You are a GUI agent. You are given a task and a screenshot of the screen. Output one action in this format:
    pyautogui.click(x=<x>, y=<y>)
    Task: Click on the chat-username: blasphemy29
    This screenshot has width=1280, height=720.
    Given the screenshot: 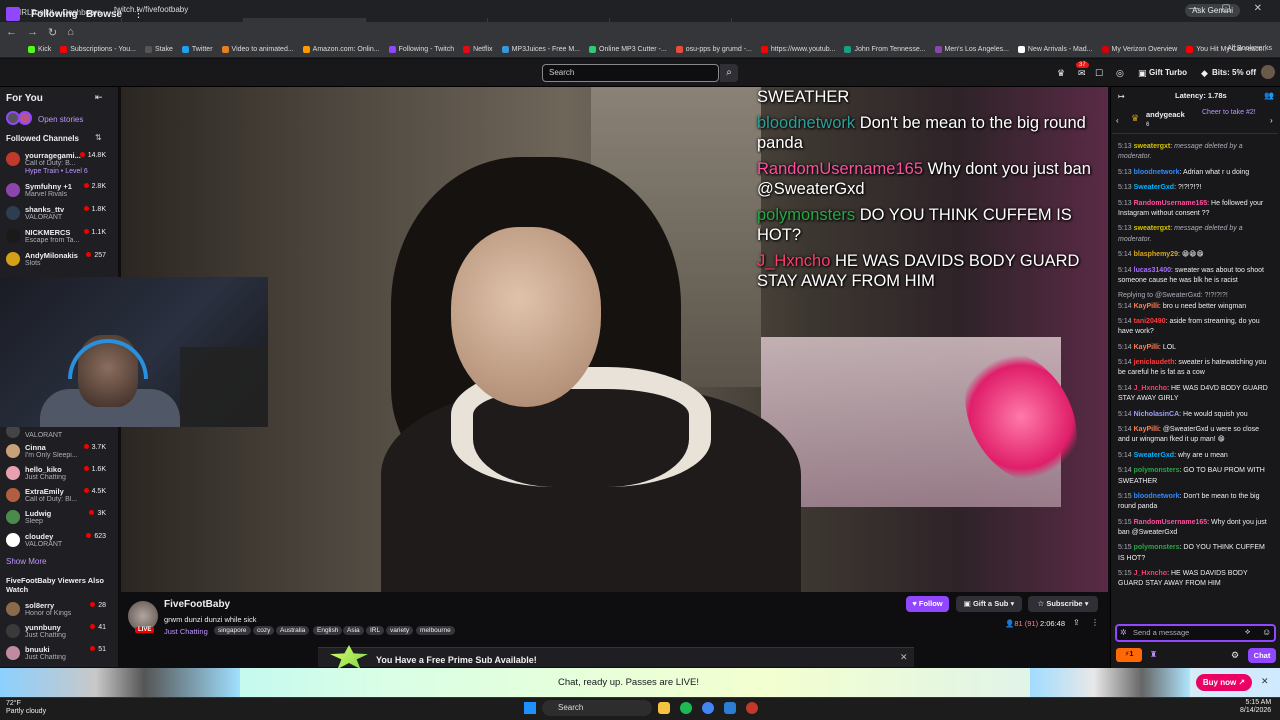 What is the action you would take?
    pyautogui.click(x=1156, y=254)
    